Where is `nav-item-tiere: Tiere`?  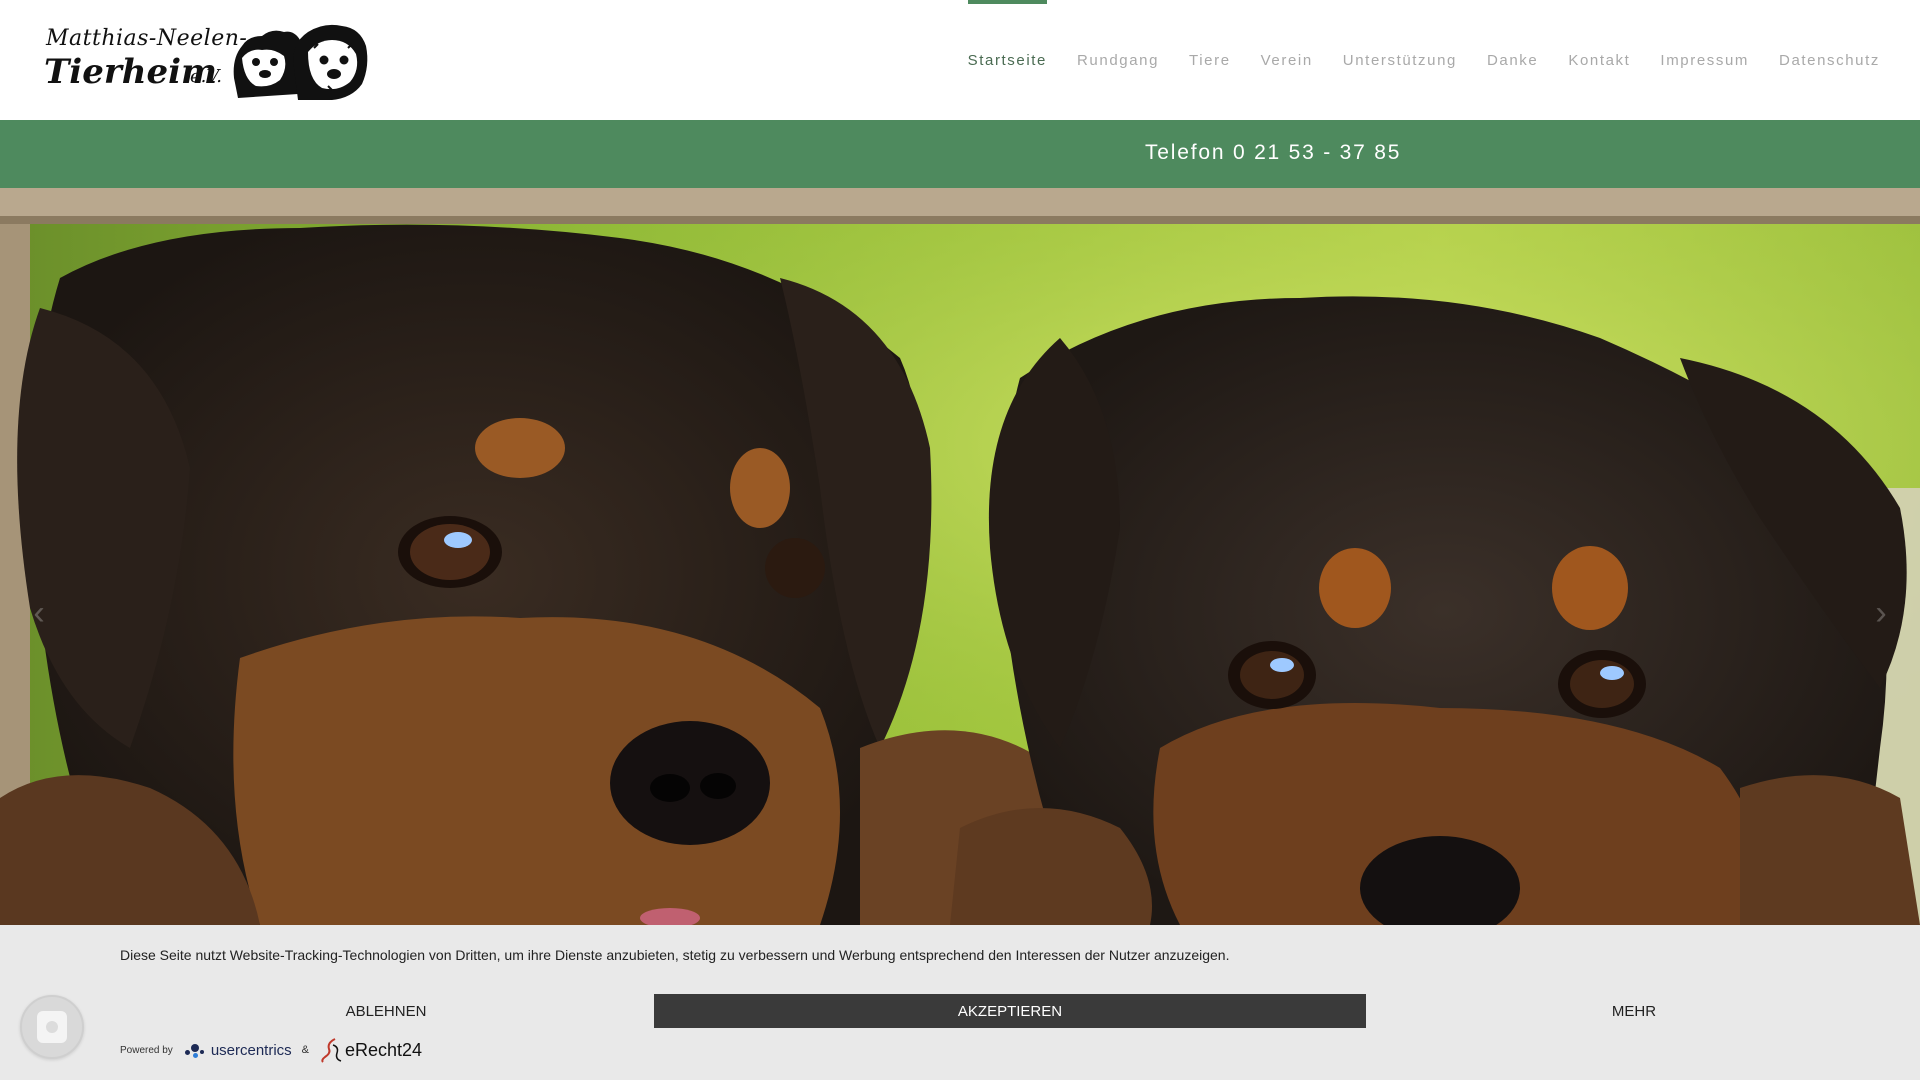
nav-item-tiere: Tiere is located at coordinates (1210, 60).